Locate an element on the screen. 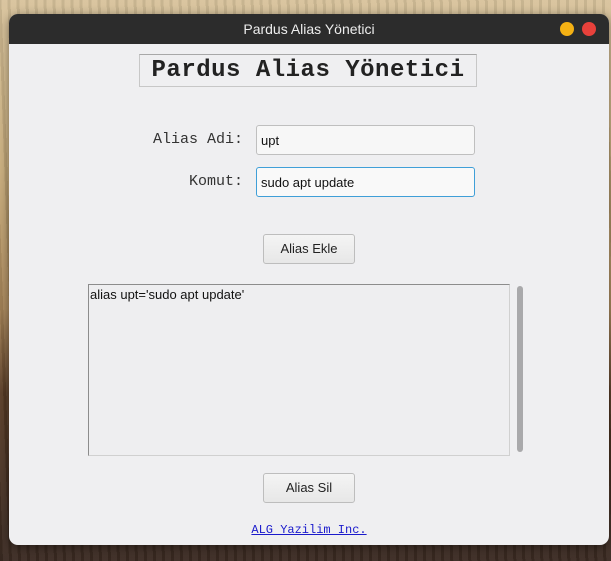 The height and width of the screenshot is (561, 611). alias-list-scrollbar is located at coordinates (520, 370).